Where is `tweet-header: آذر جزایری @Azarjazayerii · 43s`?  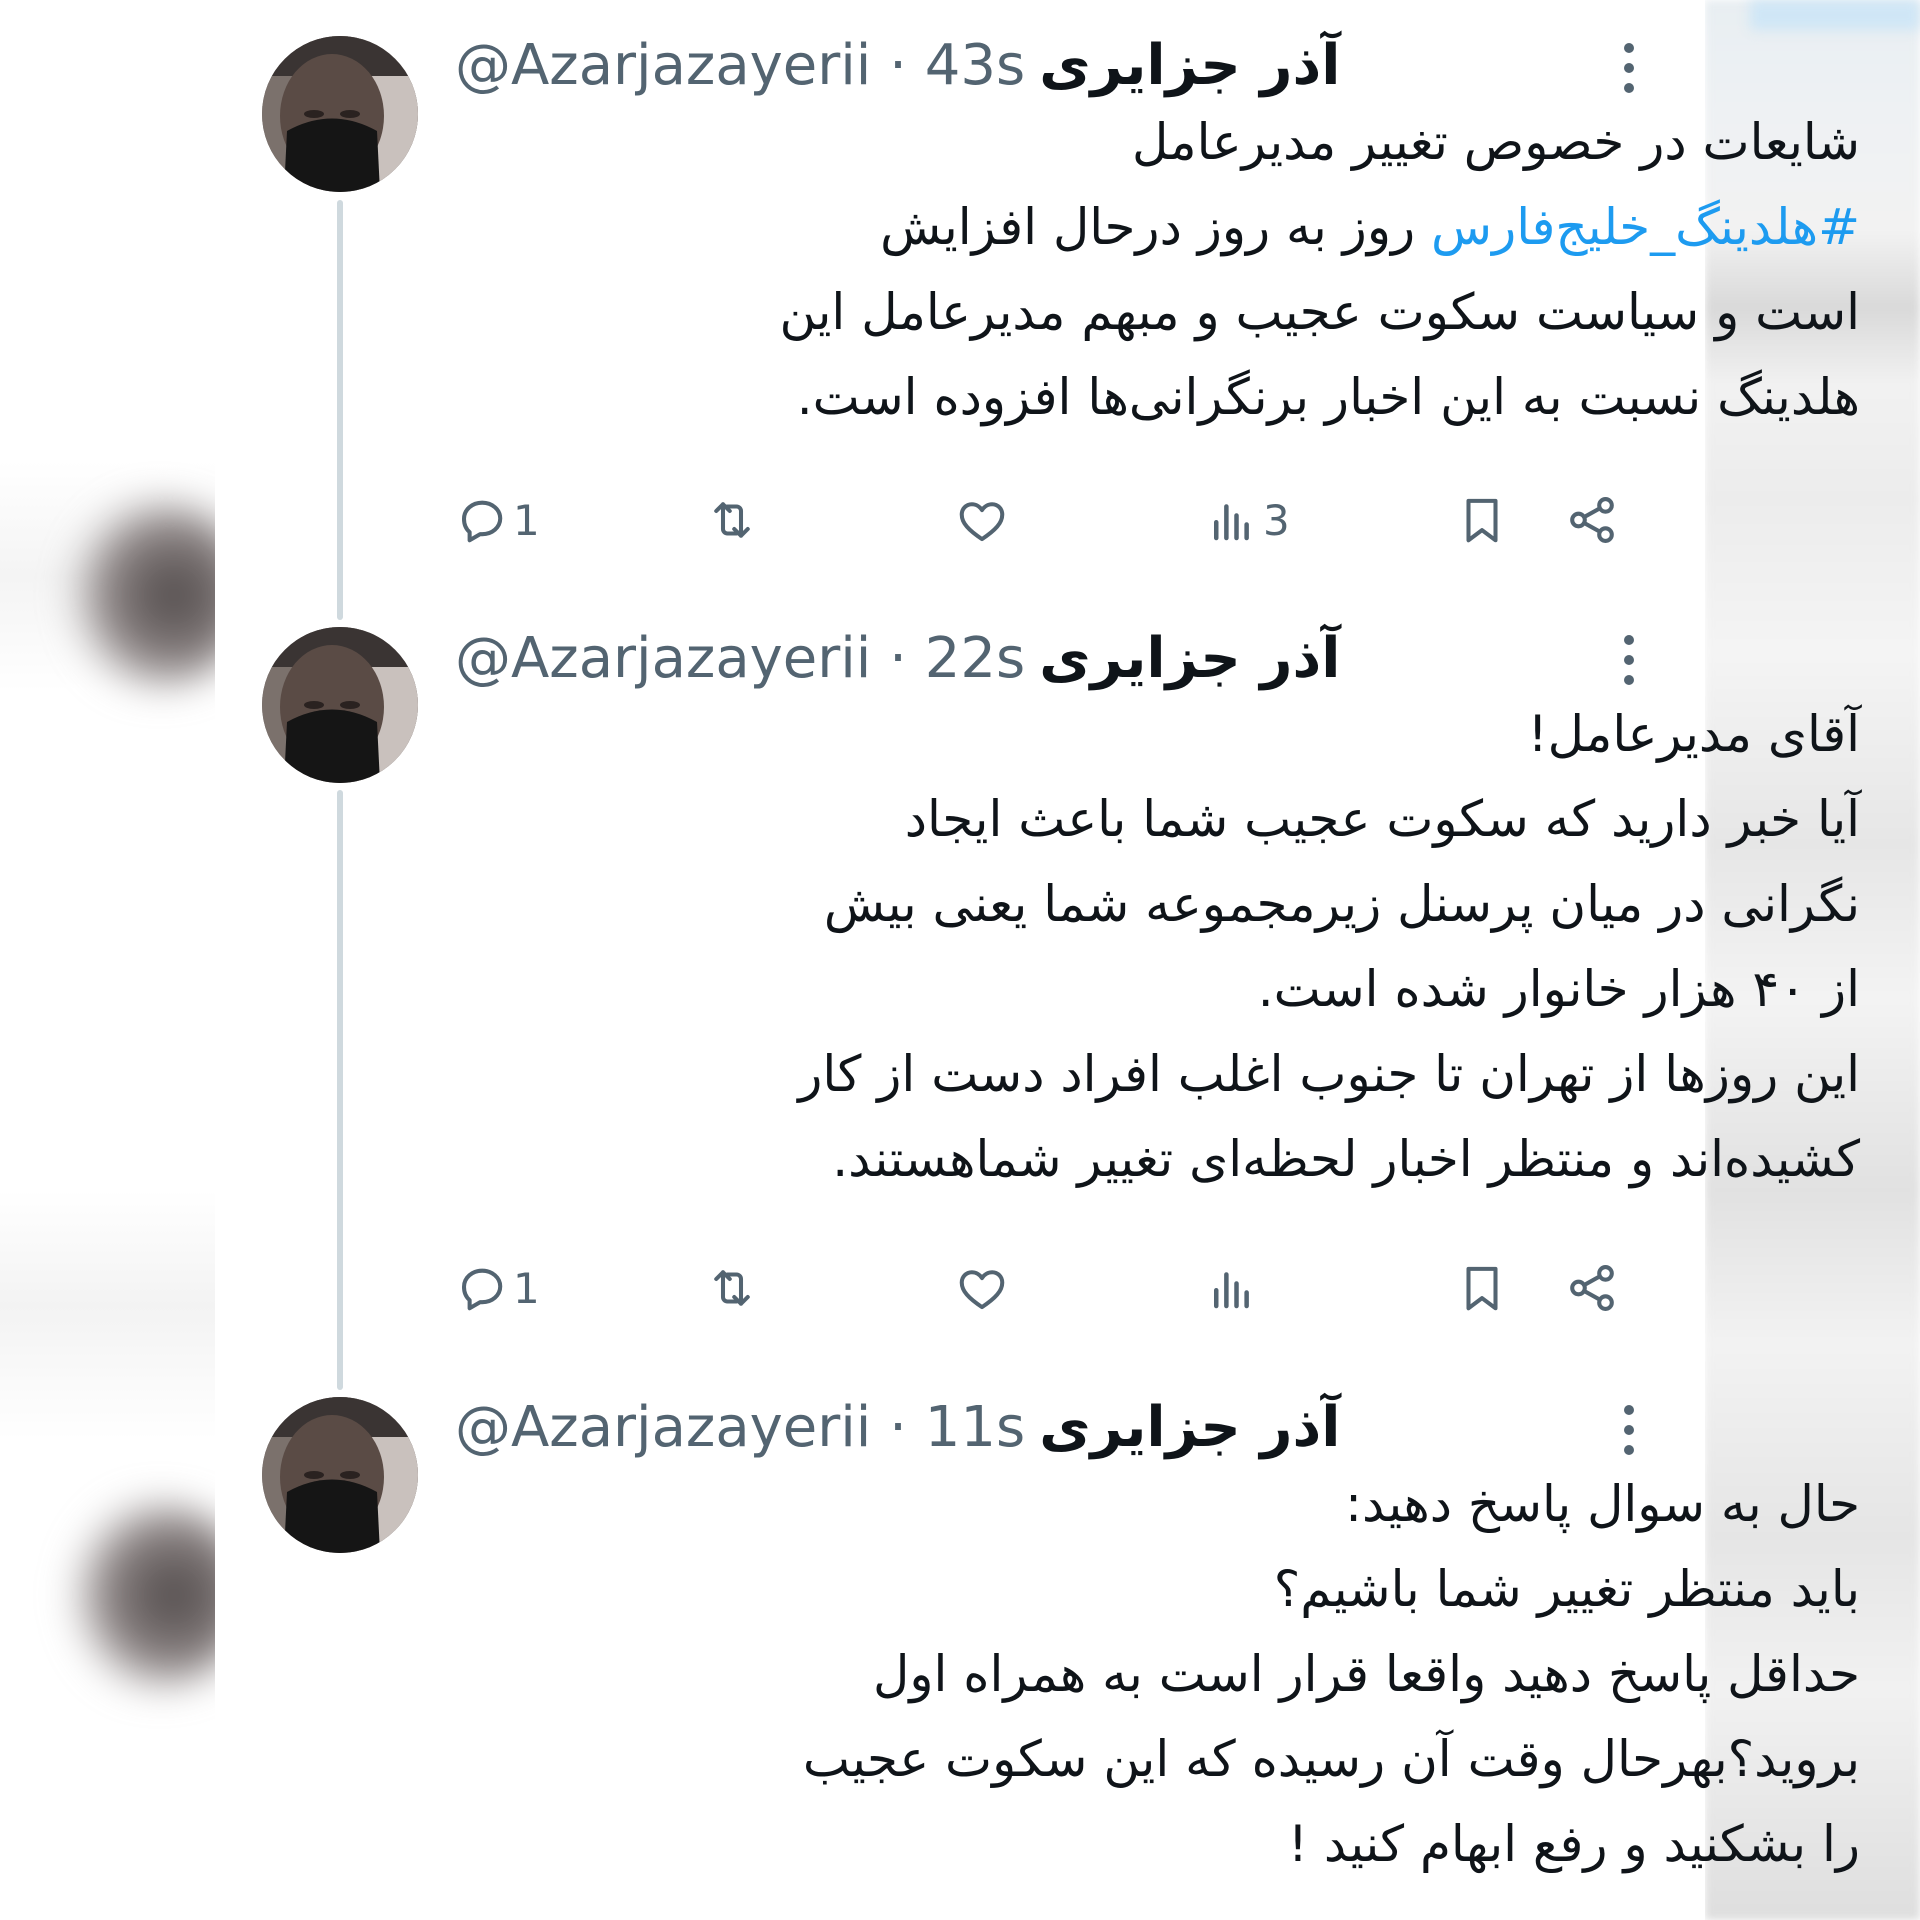
tweet-header: آذر جزایری @Azarjazayerii · 43s is located at coordinates (1070, 65).